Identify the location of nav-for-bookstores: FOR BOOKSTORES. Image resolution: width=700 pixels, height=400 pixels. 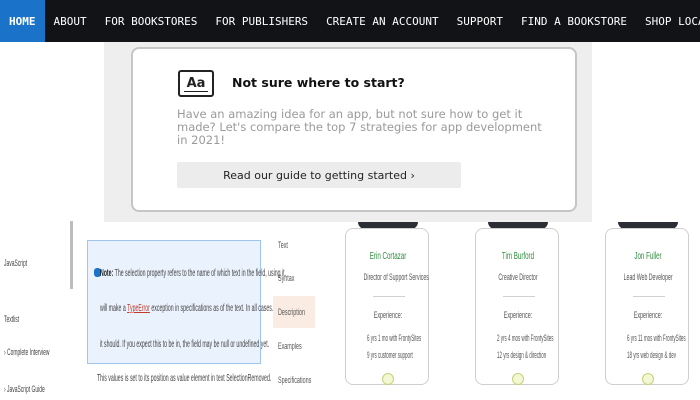
(151, 21).